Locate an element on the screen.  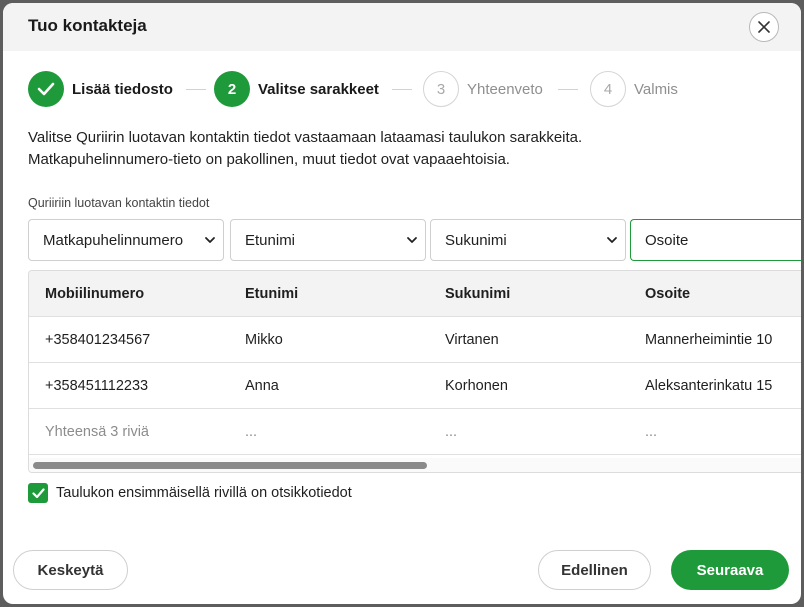
column-select-4: Osoite is located at coordinates (715, 240).